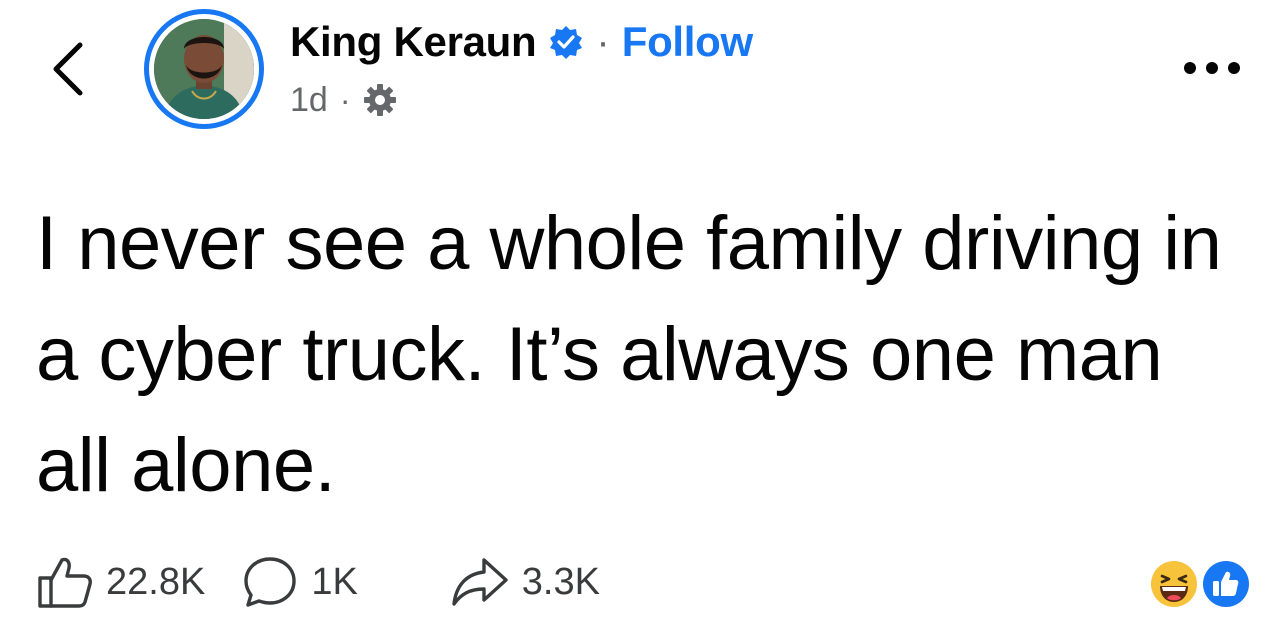 This screenshot has height=617, width=1284. Describe the element at coordinates (1174, 584) in the screenshot. I see `laughing-face-icon` at that location.